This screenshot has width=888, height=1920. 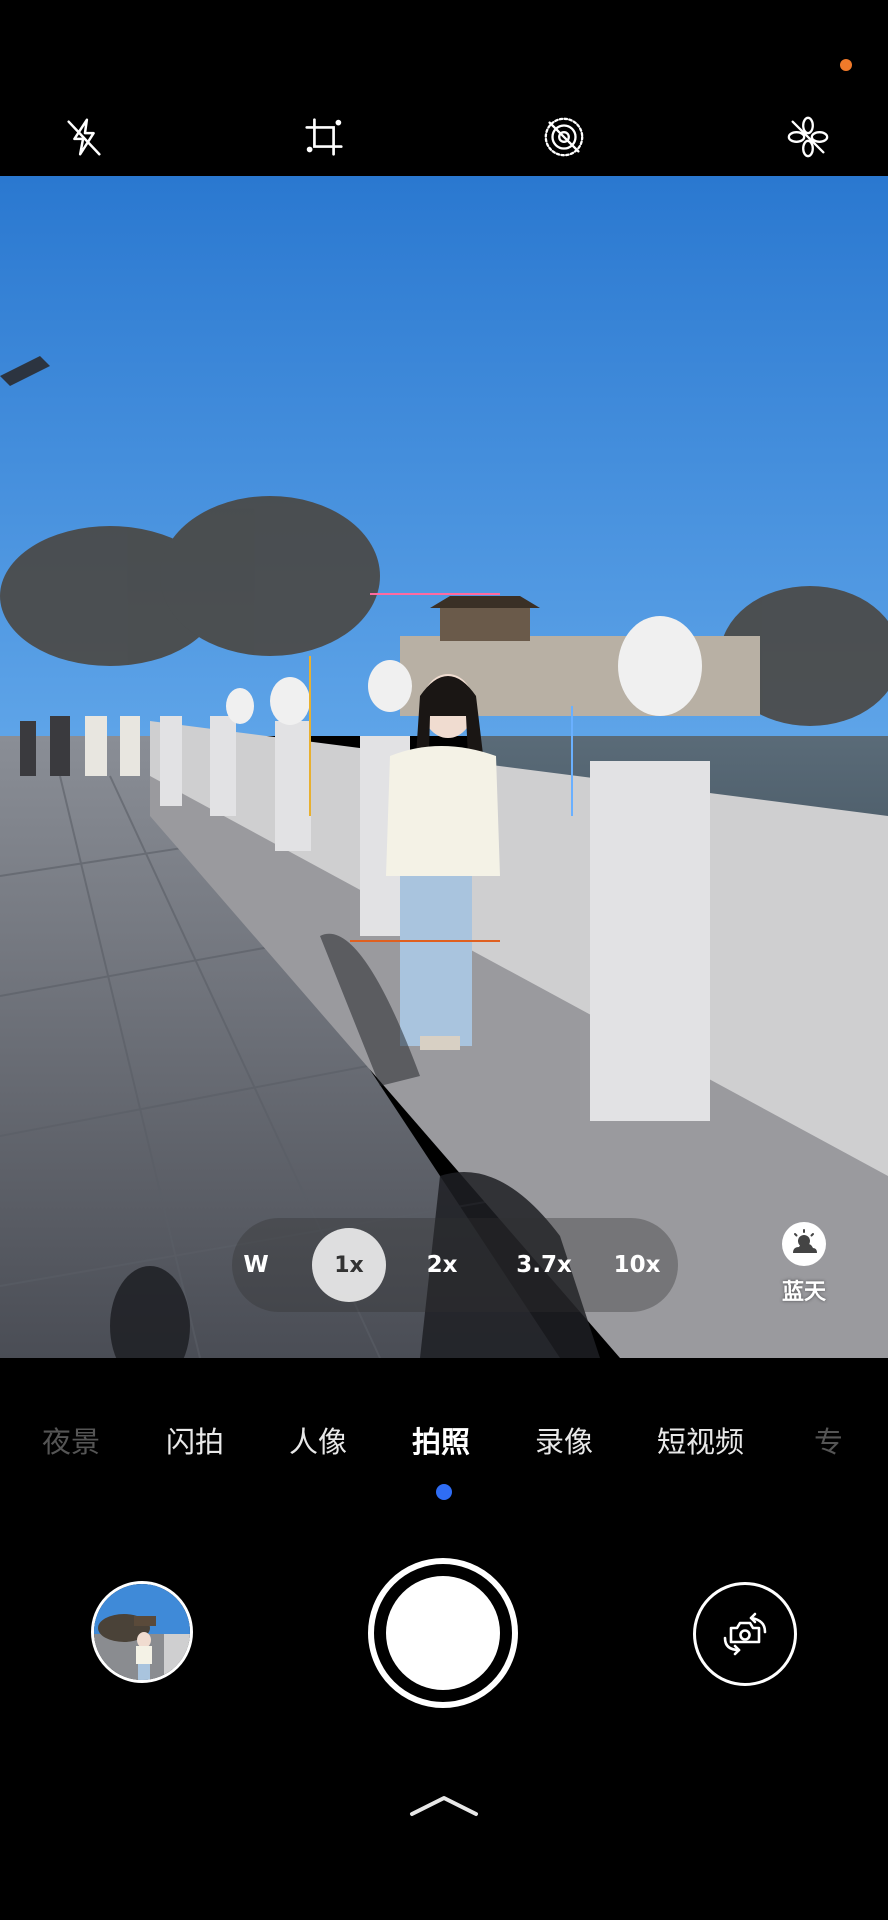 I want to click on zoom-option-2x: 2x, so click(x=442, y=1265).